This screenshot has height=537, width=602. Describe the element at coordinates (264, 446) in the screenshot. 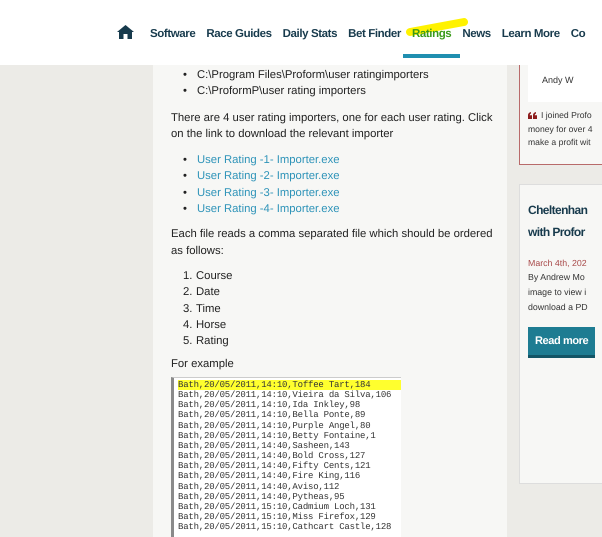

I see `code-line: Bath,20/05/2011,14:40,Sasheen,143` at that location.